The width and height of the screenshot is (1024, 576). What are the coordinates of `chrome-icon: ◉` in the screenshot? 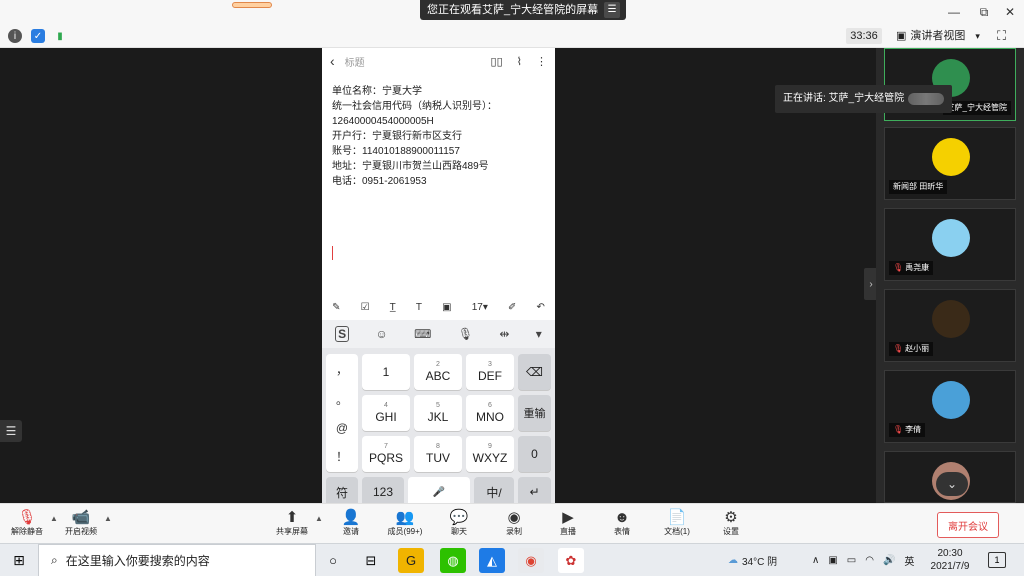 It's located at (531, 560).